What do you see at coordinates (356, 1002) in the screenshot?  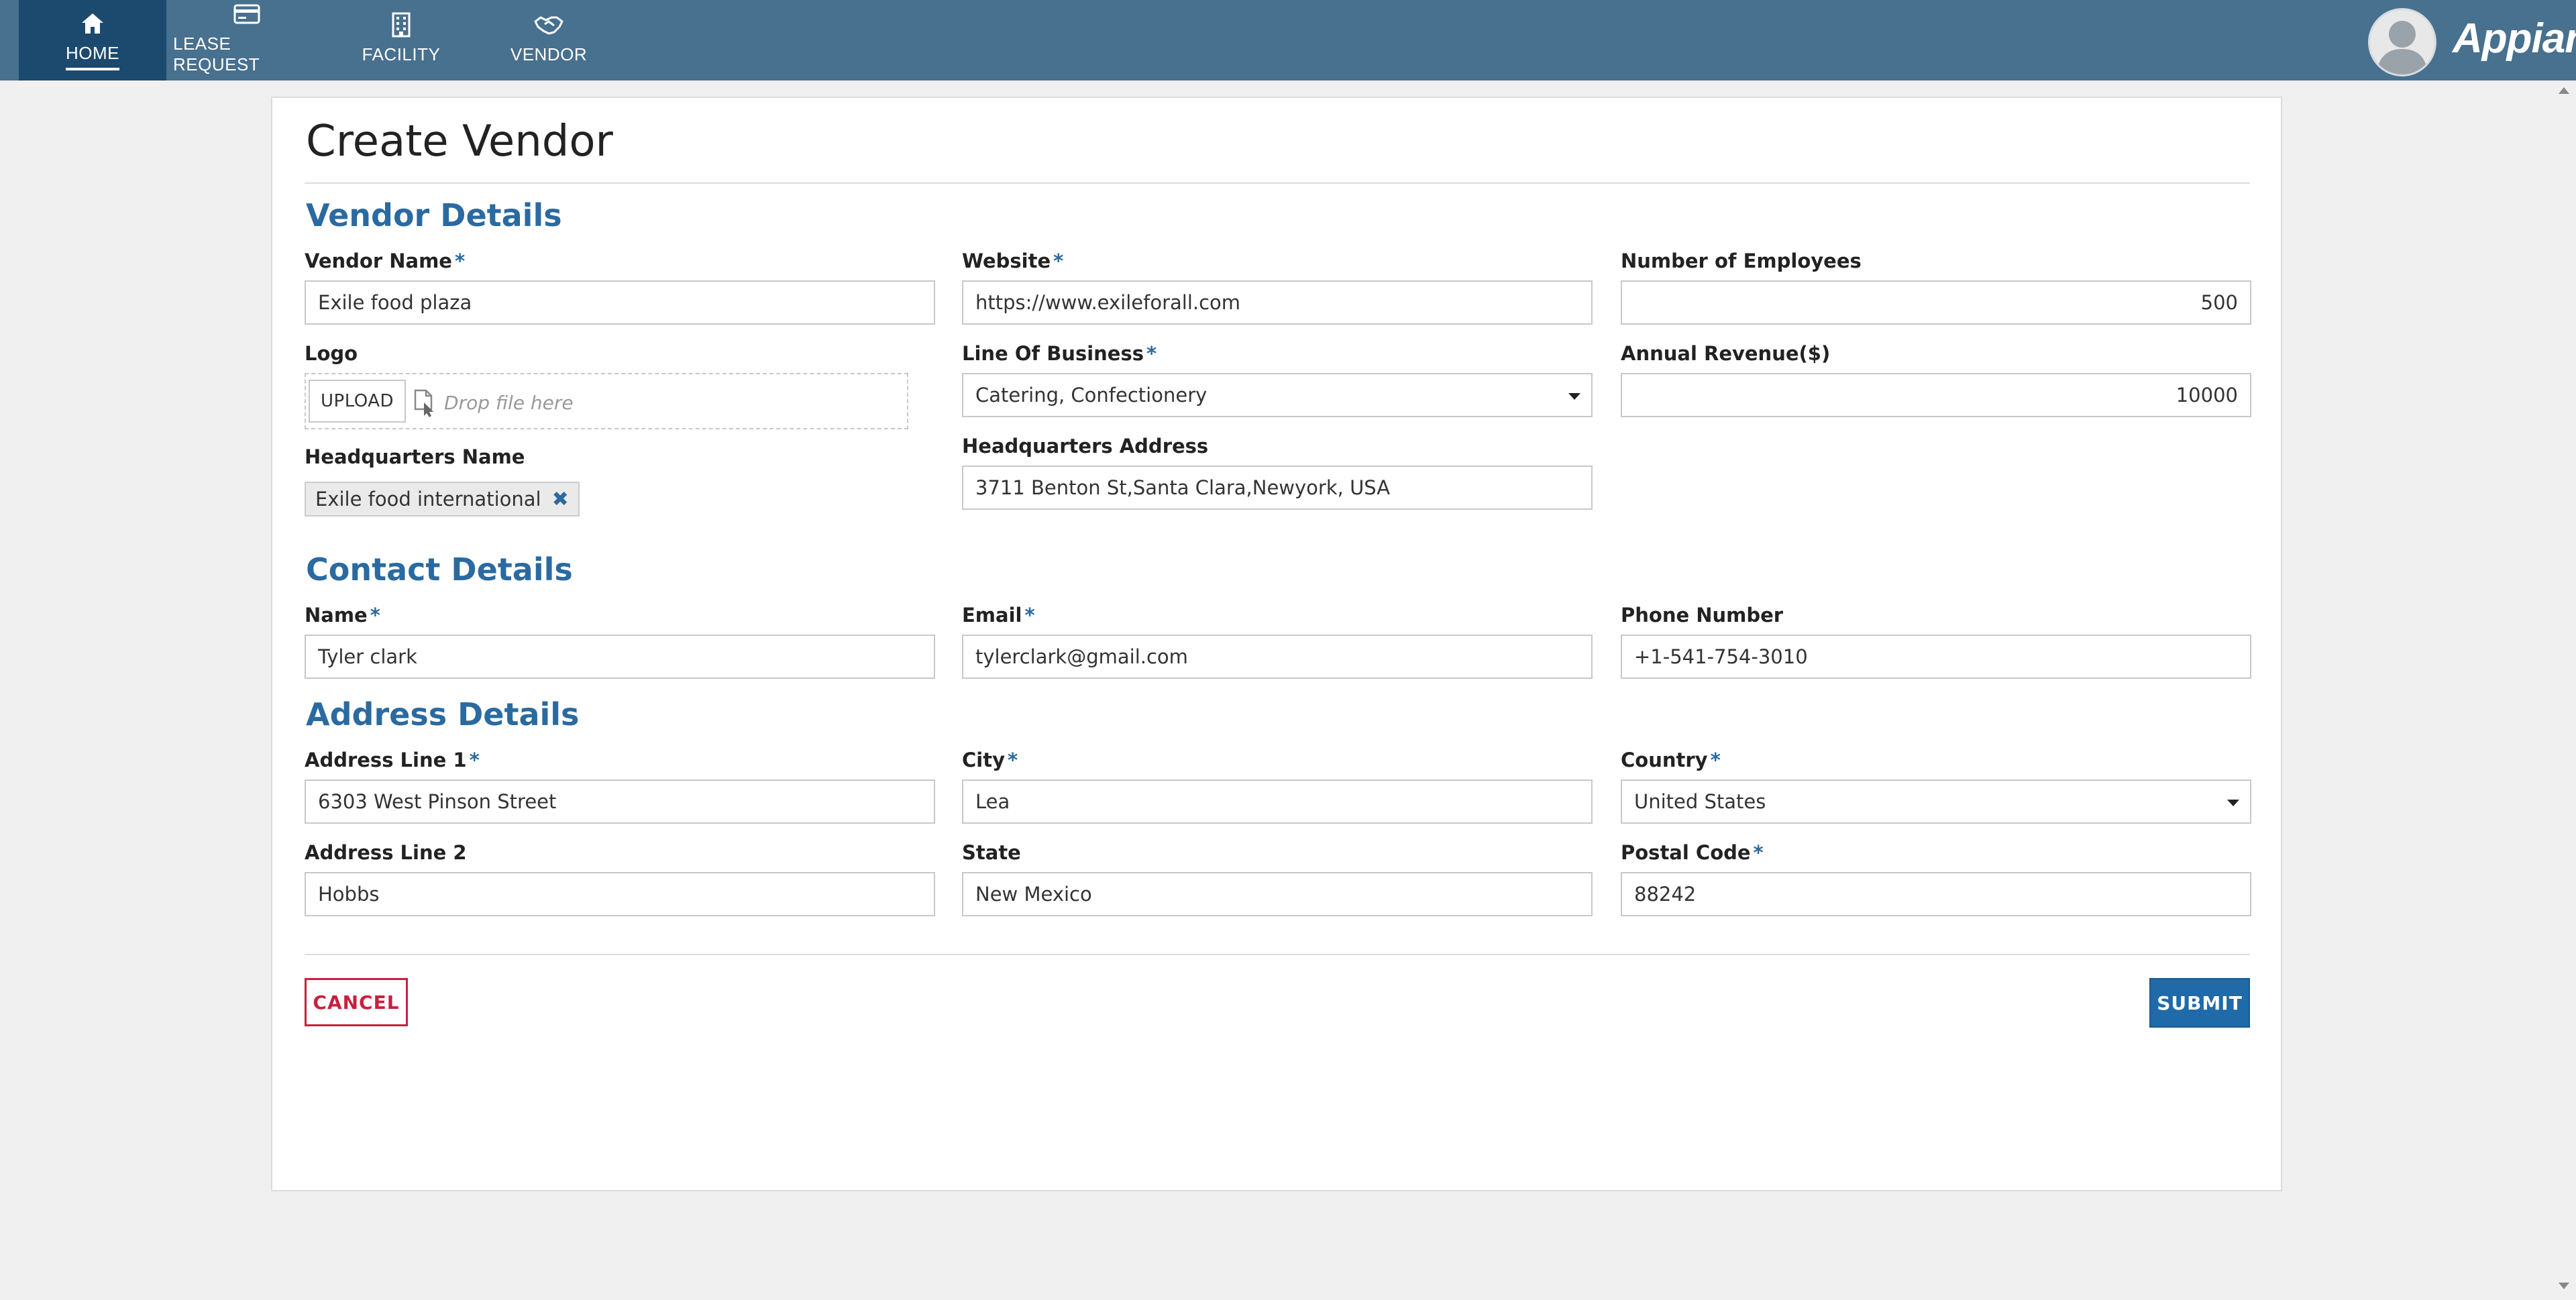 I see `cancel-button: CANCEL` at bounding box center [356, 1002].